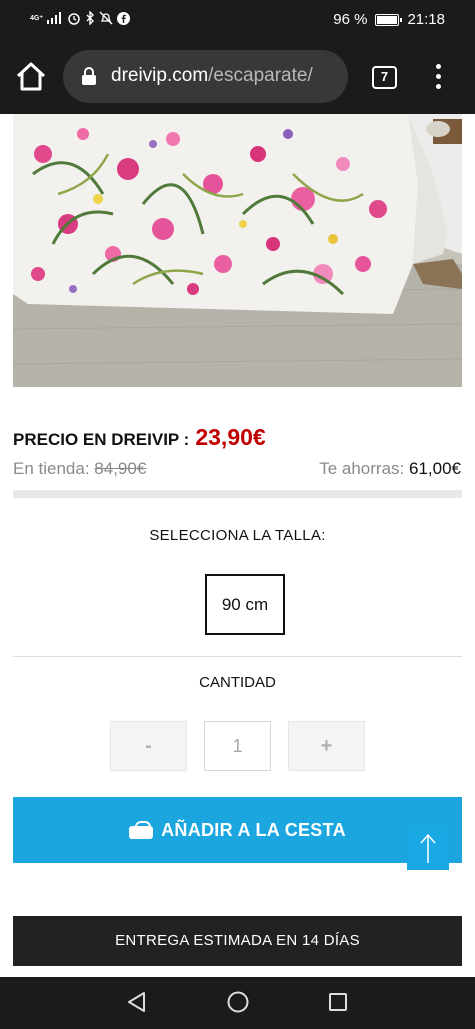 This screenshot has height=1029, width=475. I want to click on facebook-icon, so click(124, 18).